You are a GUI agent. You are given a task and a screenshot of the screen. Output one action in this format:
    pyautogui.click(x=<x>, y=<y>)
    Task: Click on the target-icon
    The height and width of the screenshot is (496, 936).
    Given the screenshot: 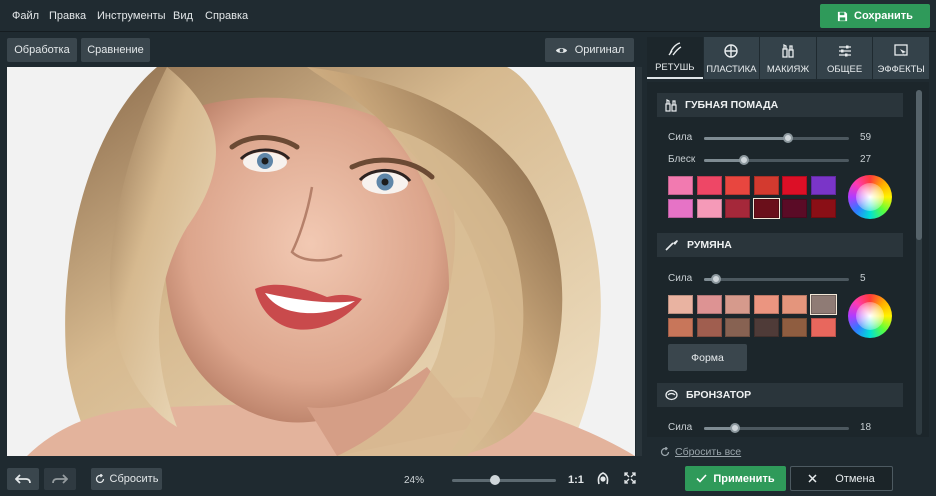 What is the action you would take?
    pyautogui.click(x=731, y=51)
    